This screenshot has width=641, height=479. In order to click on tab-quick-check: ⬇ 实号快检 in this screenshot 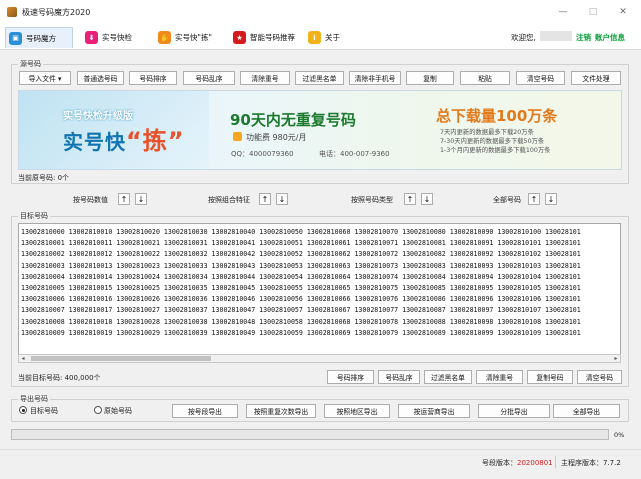, I will do `click(112, 37)`.